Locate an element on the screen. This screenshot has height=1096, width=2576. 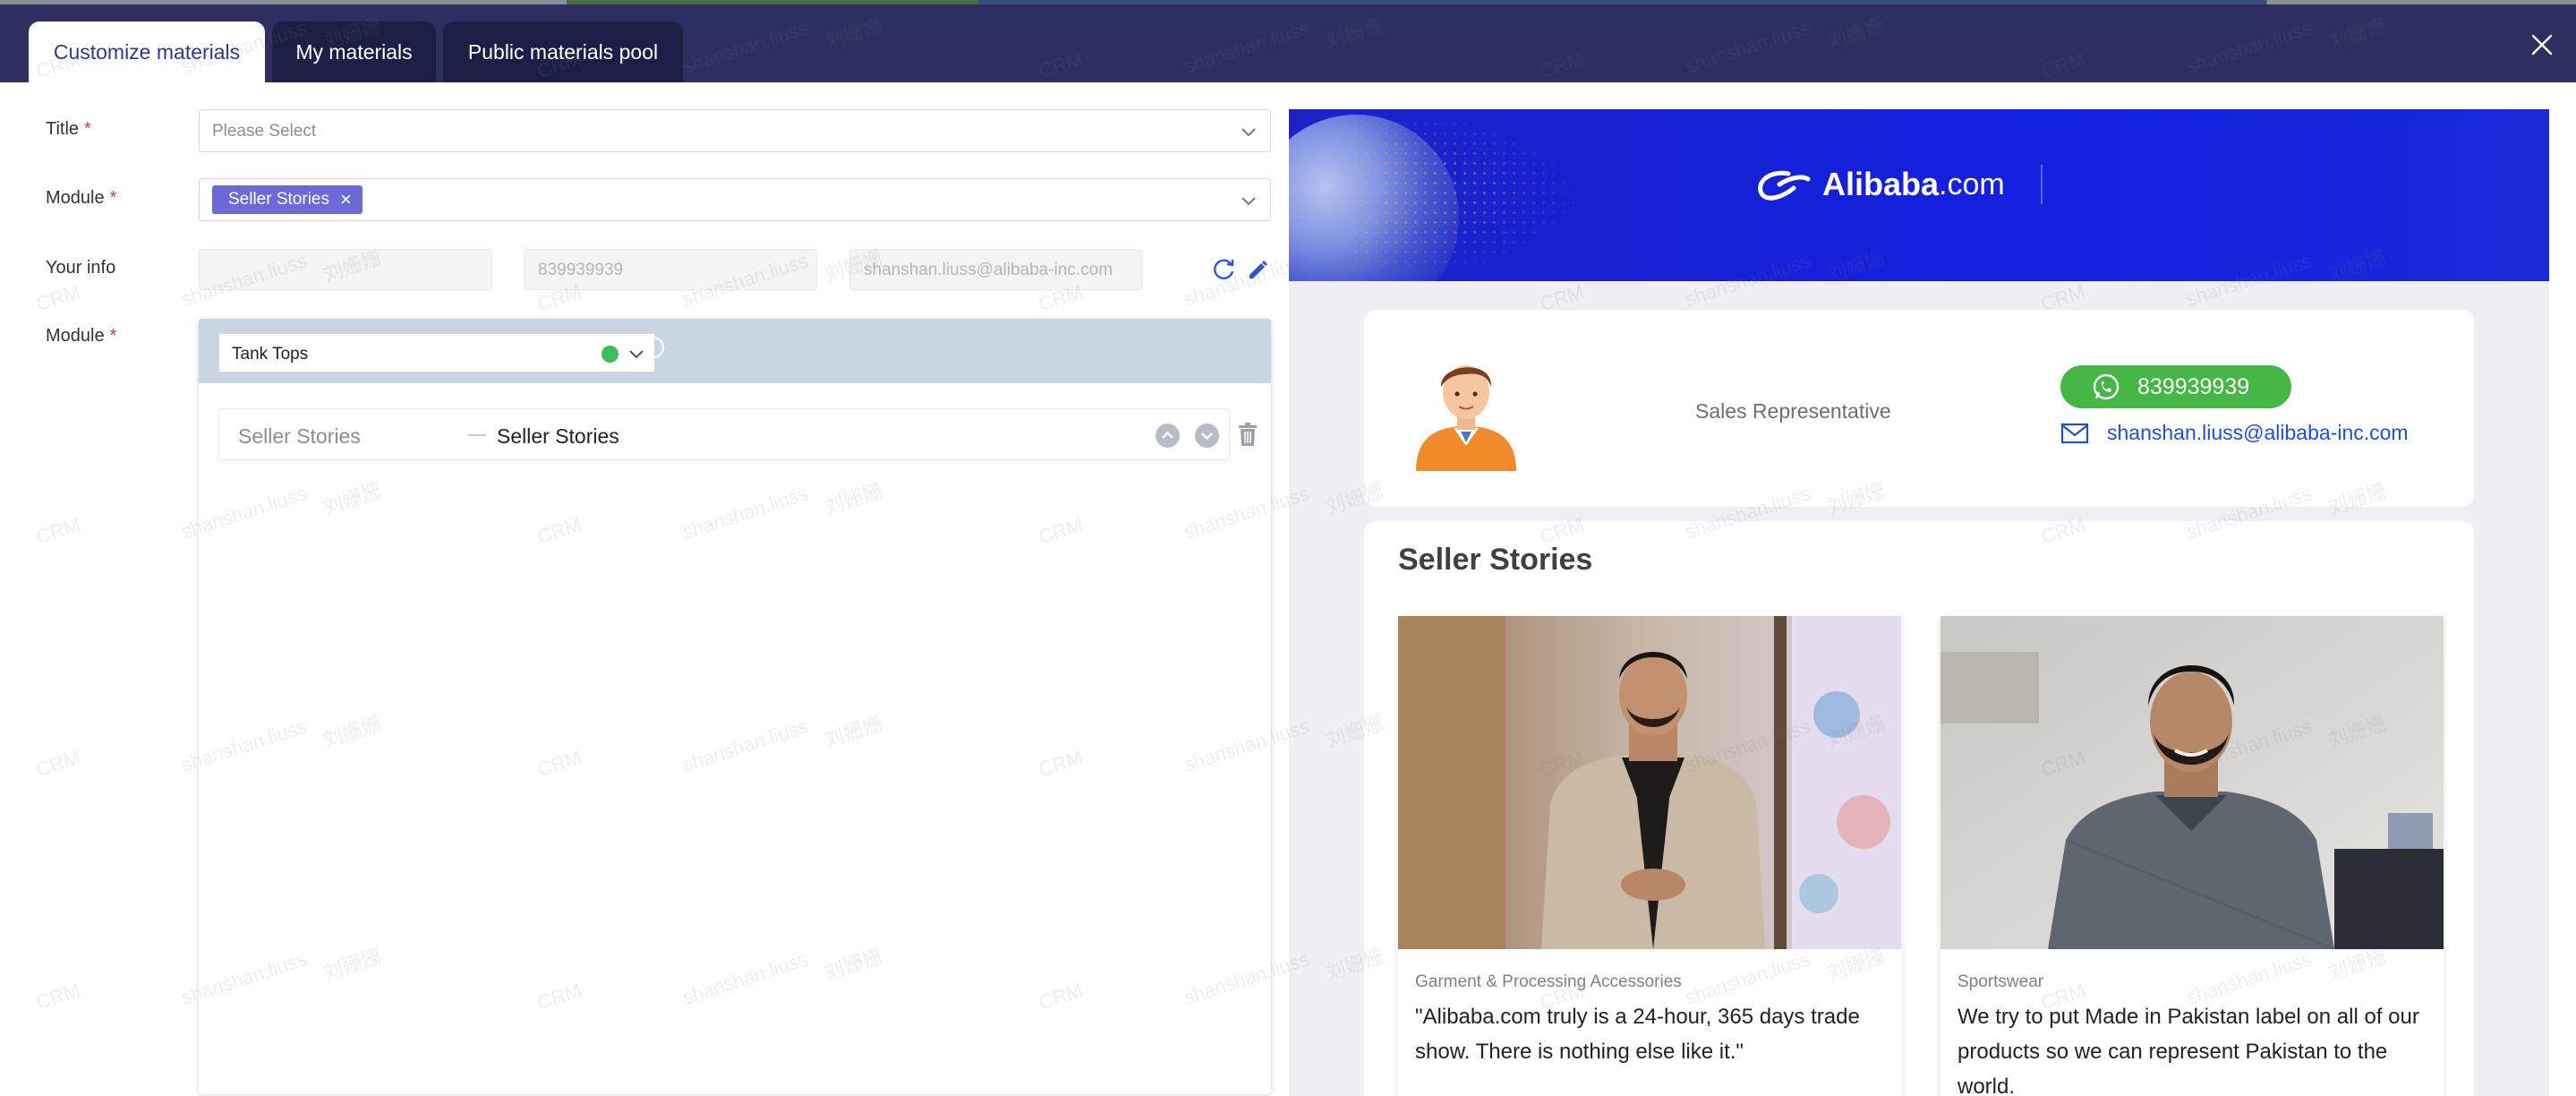
your-info-label: Your info is located at coordinates (80, 268).